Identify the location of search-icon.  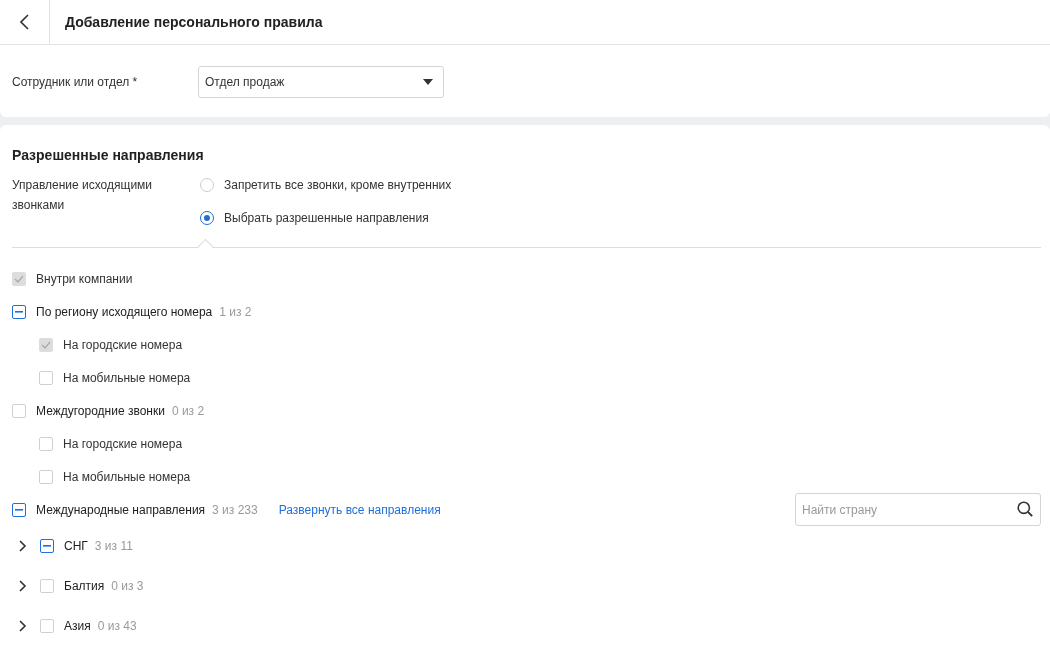
(1025, 509).